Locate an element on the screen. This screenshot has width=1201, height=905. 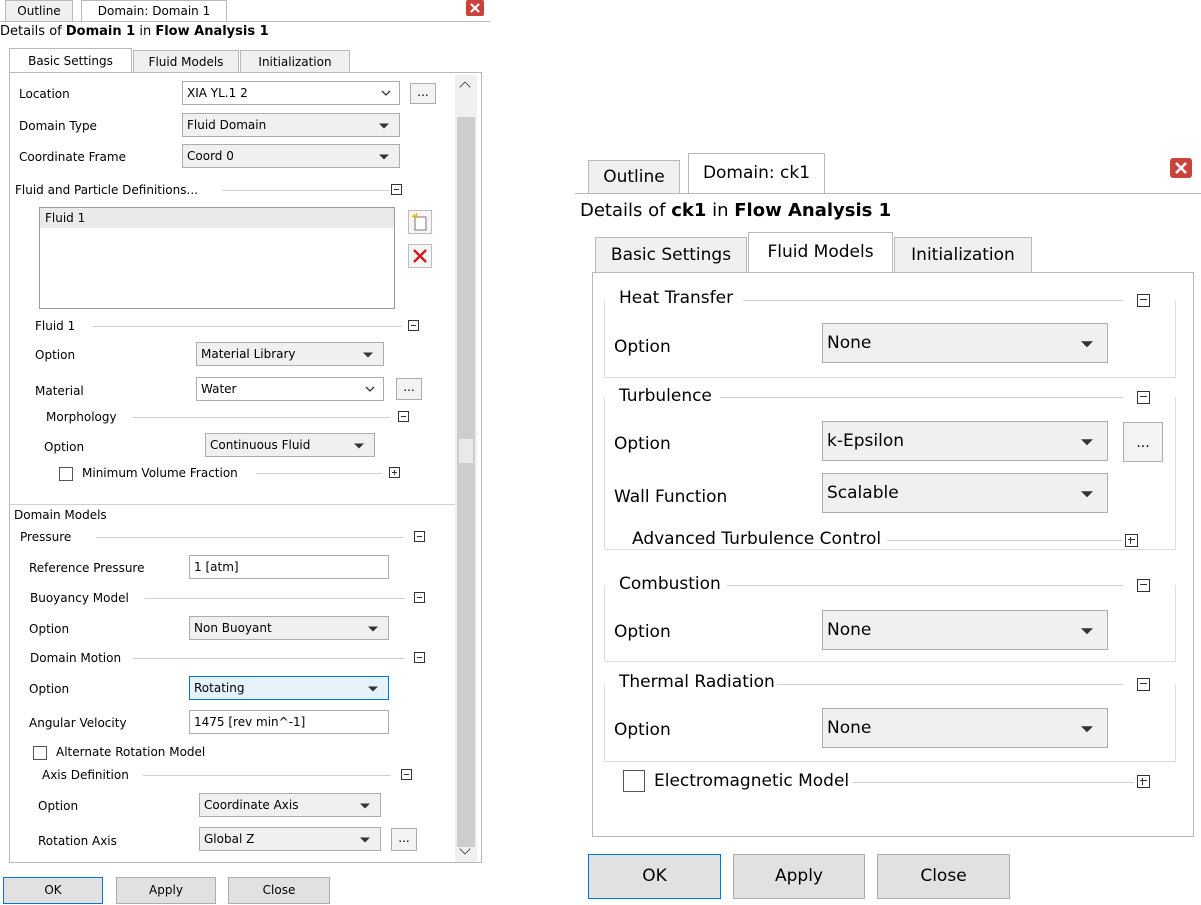
pressure-divider is located at coordinates (250, 537).